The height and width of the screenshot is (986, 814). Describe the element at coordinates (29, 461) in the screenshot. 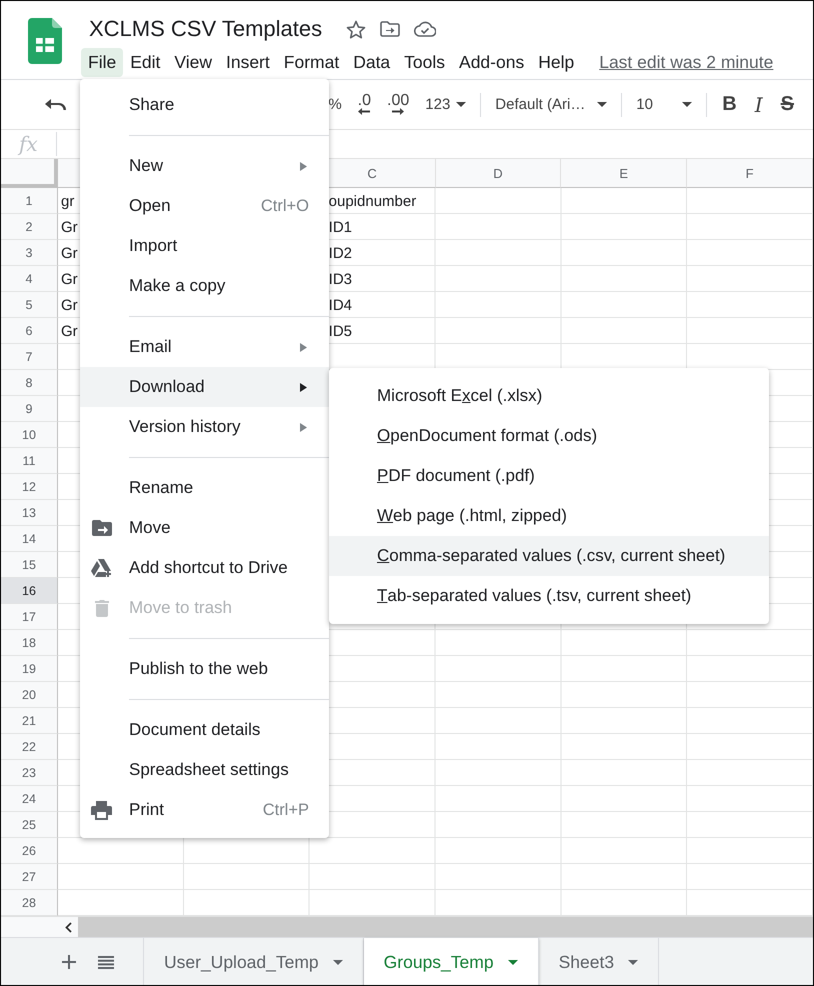

I see `row-header: 11` at that location.